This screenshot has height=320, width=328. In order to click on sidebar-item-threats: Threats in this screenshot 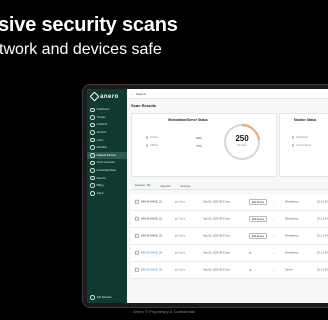, I will do `click(107, 118)`.